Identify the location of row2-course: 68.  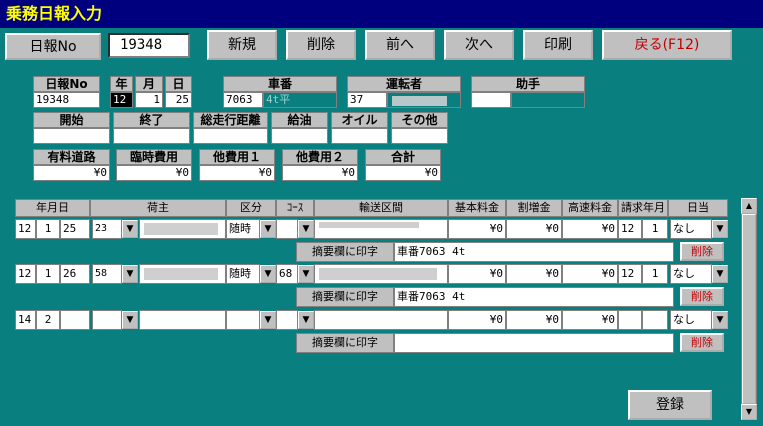
(287, 274).